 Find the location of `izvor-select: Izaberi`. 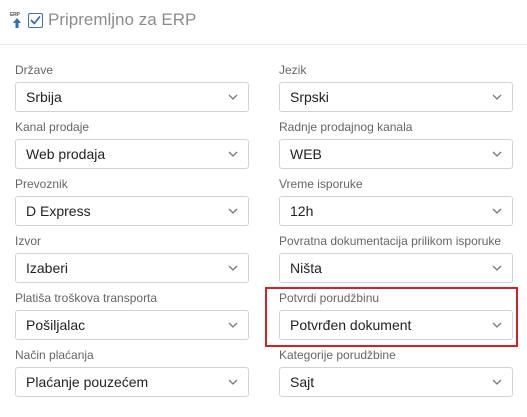

izvor-select: Izaberi is located at coordinates (132, 268).